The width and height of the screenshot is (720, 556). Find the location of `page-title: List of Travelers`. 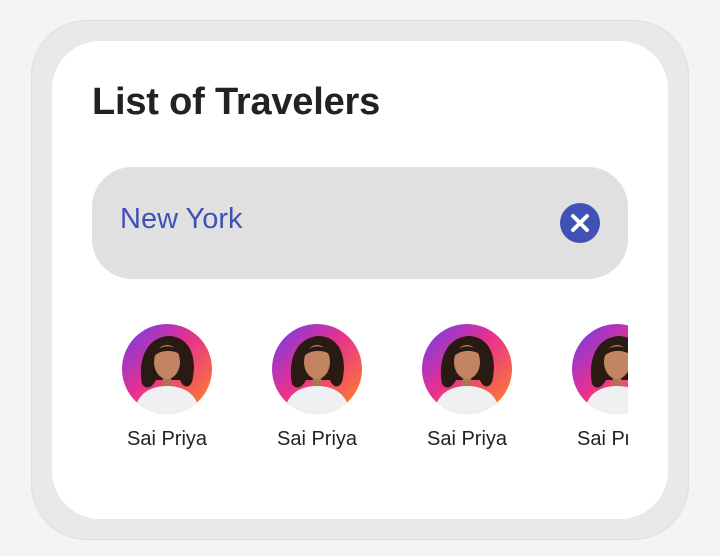

page-title: List of Travelers is located at coordinates (236, 102).